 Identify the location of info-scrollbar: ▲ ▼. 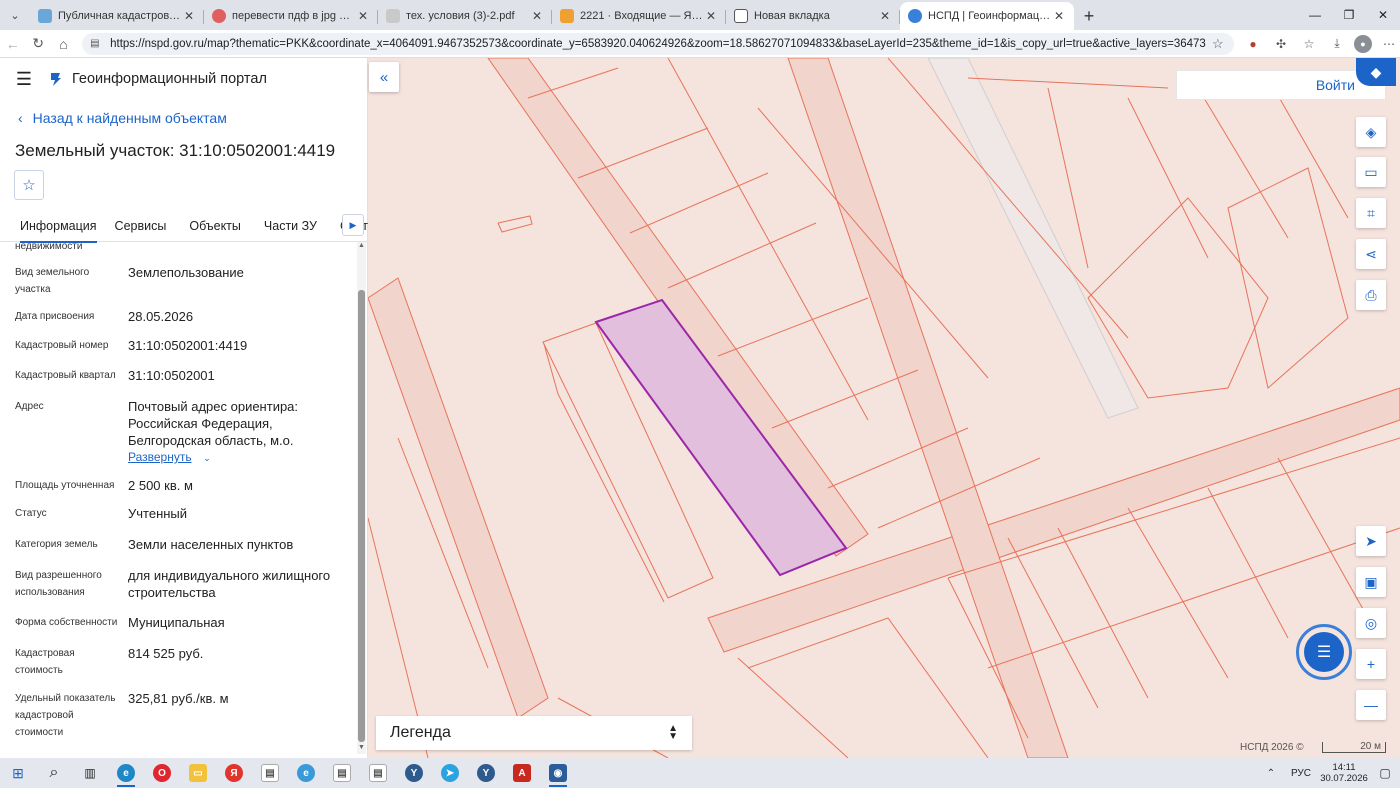
(361, 498).